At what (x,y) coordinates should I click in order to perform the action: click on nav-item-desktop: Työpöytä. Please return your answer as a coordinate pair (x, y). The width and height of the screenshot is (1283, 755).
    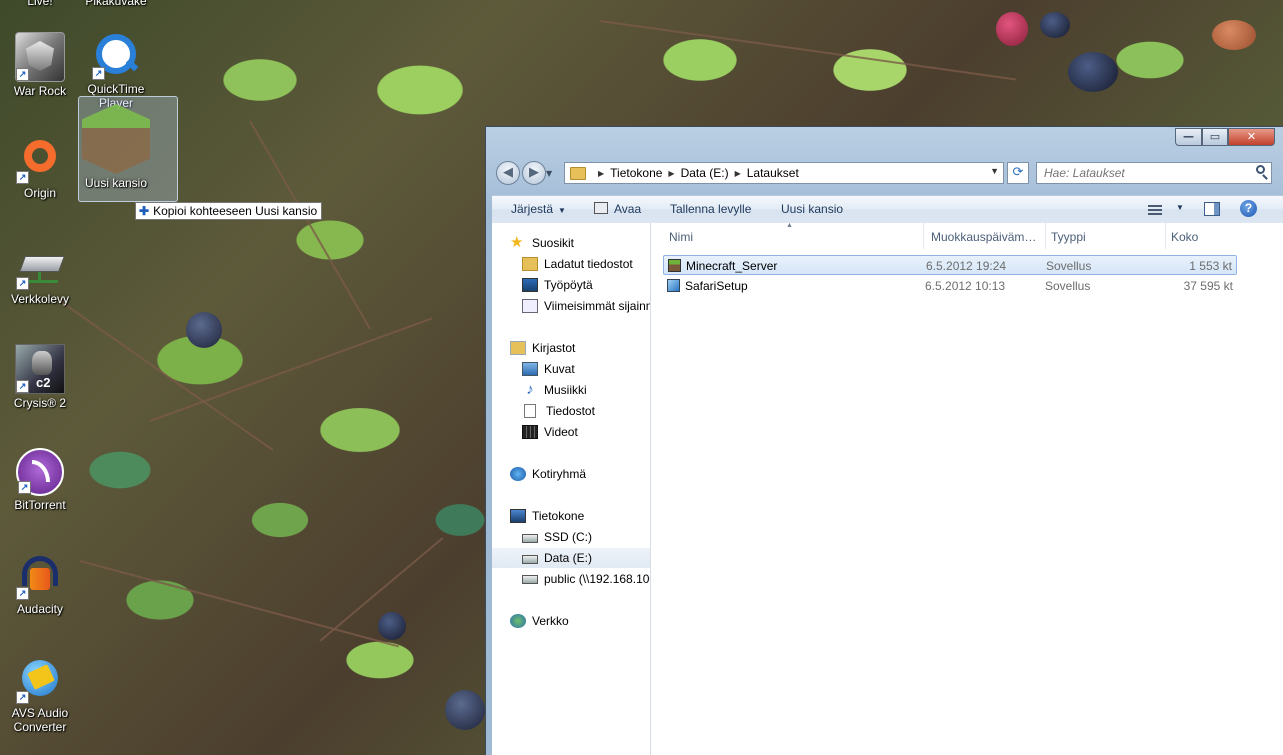
    Looking at the image, I should click on (557, 285).